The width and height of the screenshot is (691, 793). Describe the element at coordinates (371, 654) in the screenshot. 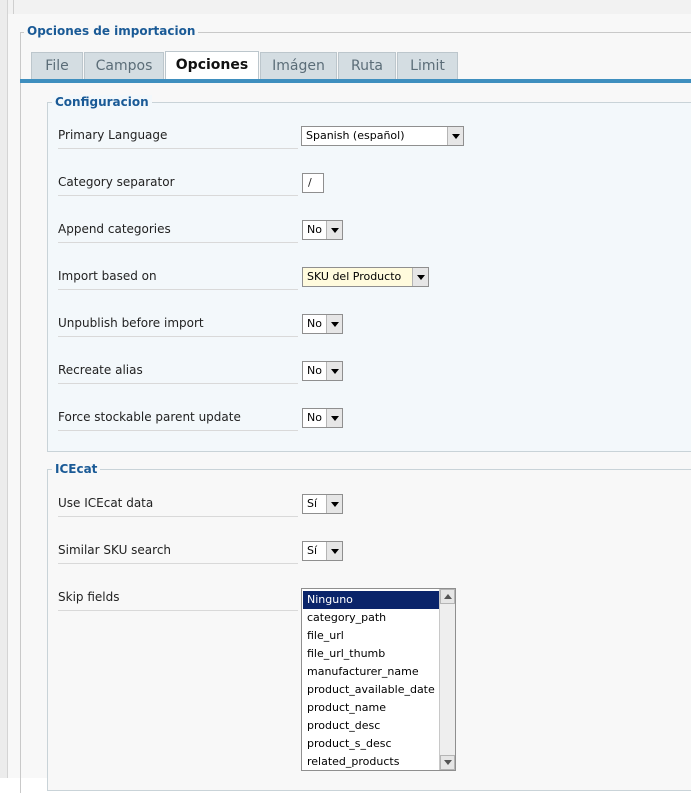

I see `list-item: file_url_thumb` at that location.